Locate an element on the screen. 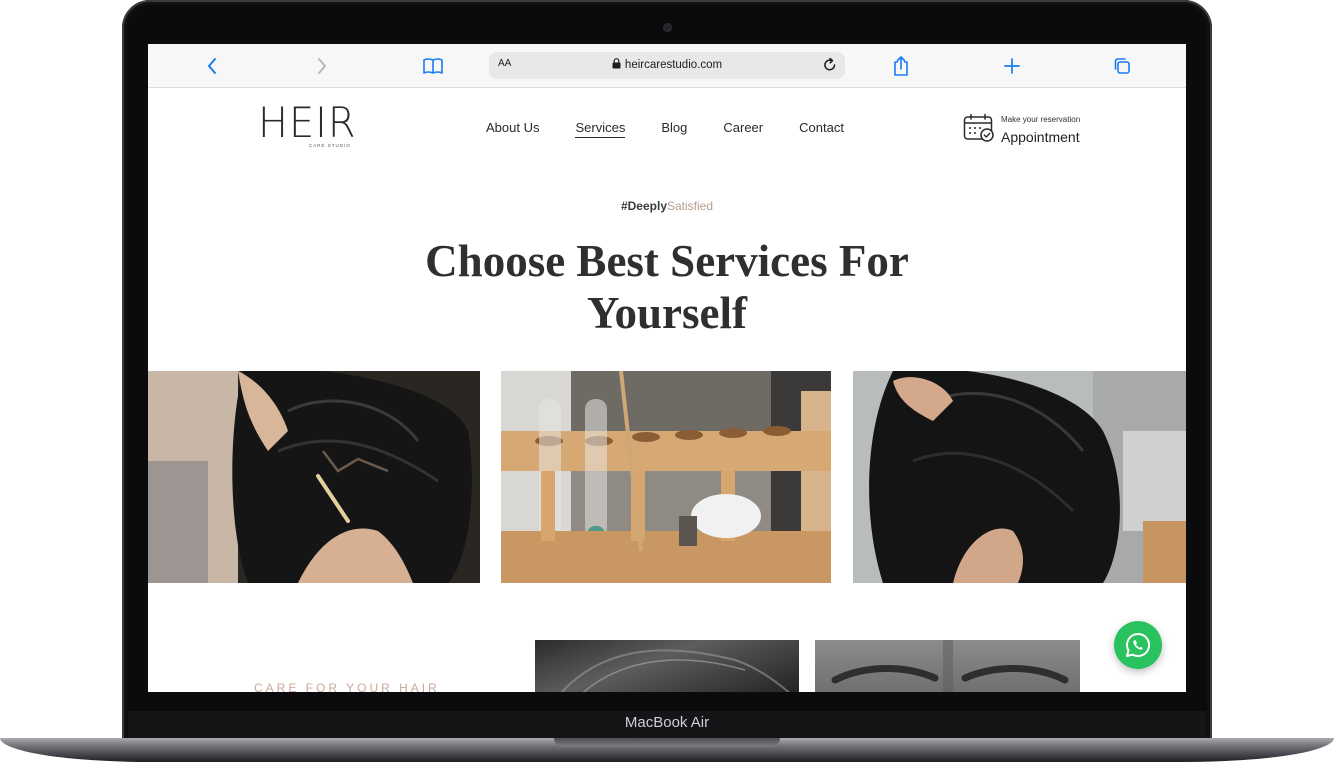 This screenshot has width=1334, height=767. appointment-label: Appointment is located at coordinates (1040, 137).